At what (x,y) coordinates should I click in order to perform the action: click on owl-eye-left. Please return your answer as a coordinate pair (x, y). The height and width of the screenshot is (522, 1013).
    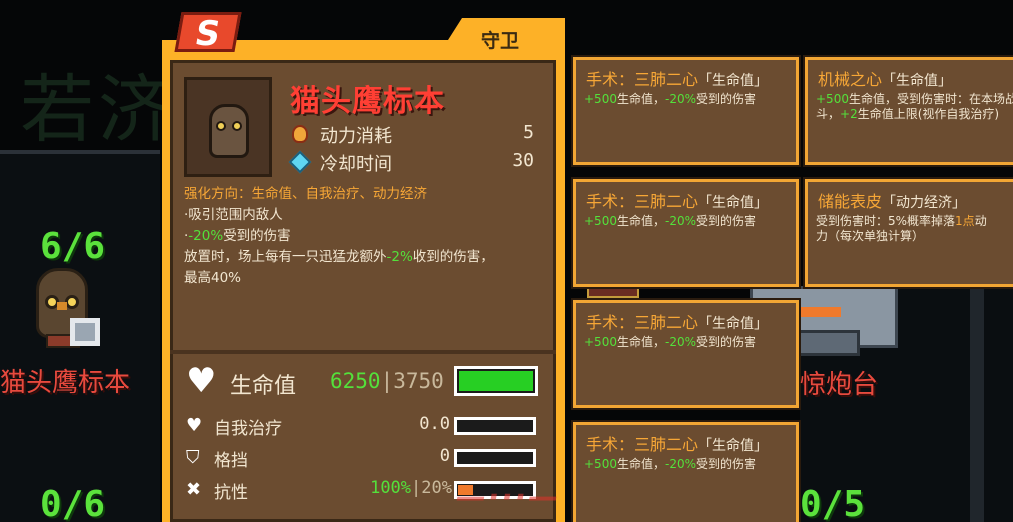
    Looking at the image, I should click on (221, 126).